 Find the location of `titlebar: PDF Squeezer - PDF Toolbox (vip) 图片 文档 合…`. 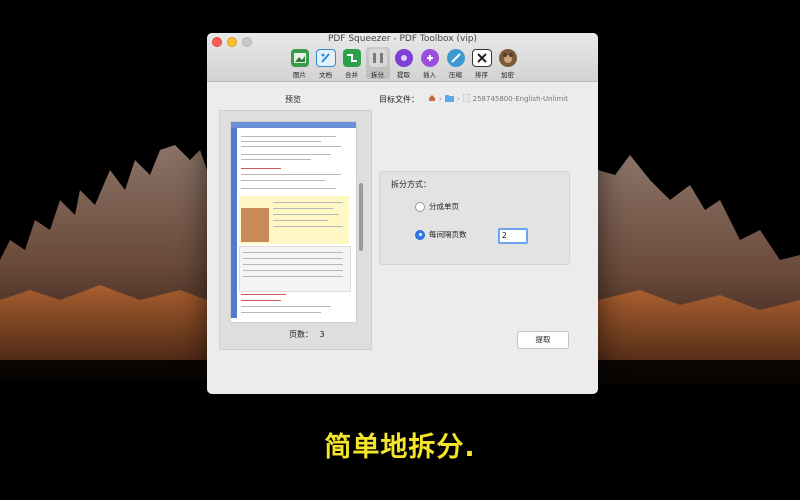

titlebar: PDF Squeezer - PDF Toolbox (vip) 图片 文档 合… is located at coordinates (402, 57).